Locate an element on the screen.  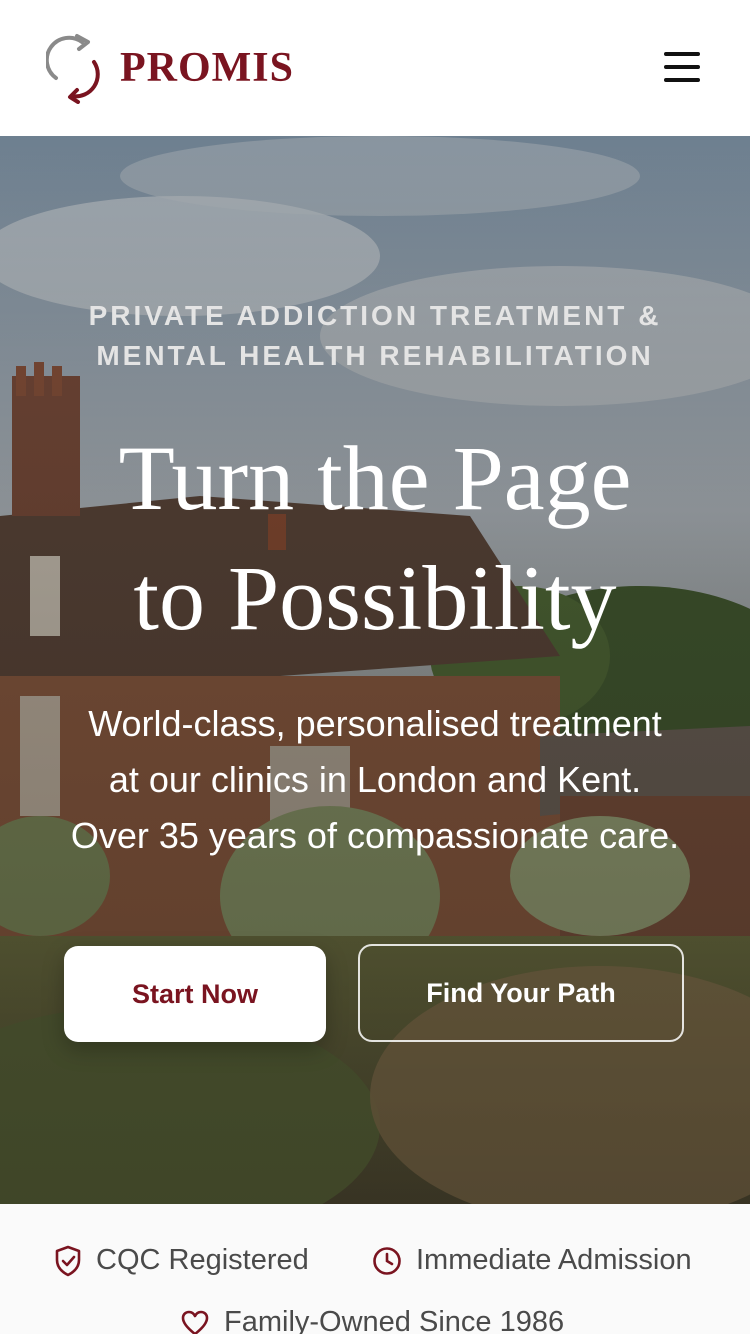
start-now-button: Start Now is located at coordinates (195, 994).